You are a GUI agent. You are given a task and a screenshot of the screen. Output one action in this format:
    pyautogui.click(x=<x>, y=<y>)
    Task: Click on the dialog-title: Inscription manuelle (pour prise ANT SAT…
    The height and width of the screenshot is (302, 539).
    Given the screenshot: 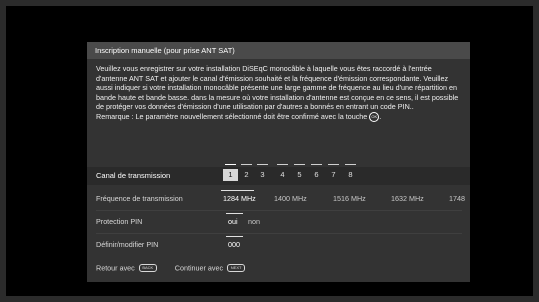 What is the action you would take?
    pyautogui.click(x=278, y=50)
    